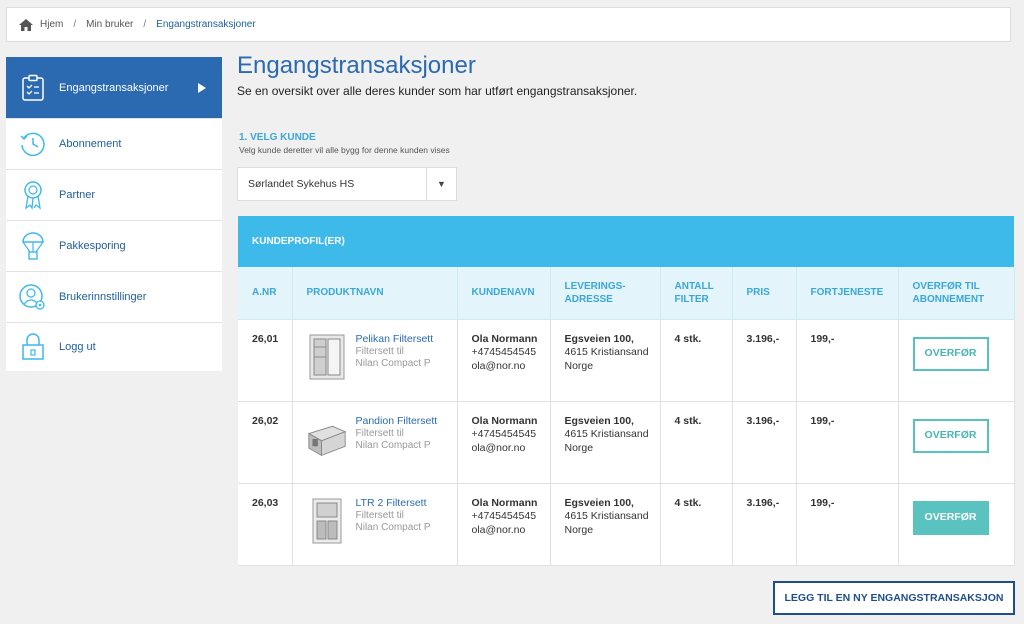 The image size is (1024, 624). Describe the element at coordinates (265, 442) in the screenshot. I see `order-number: 26,02` at that location.